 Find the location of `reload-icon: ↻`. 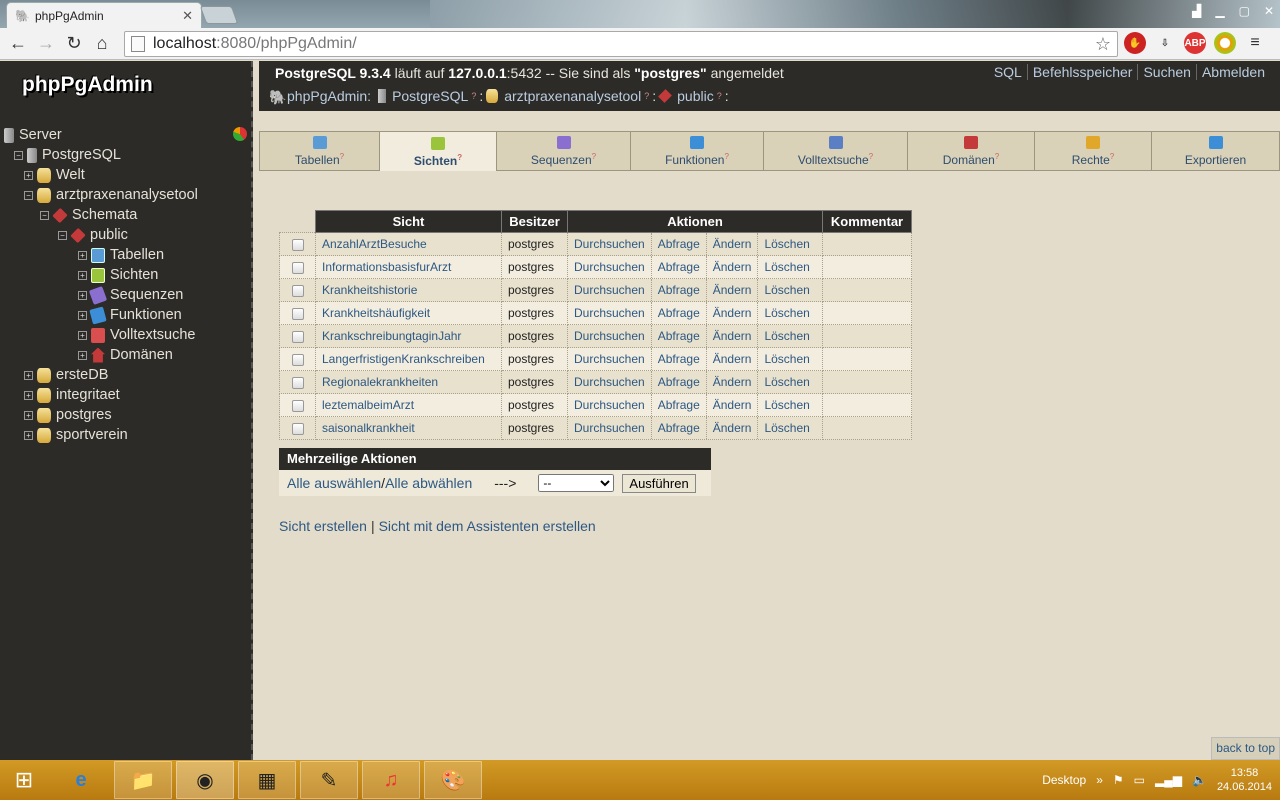

reload-icon: ↻ is located at coordinates (74, 43).